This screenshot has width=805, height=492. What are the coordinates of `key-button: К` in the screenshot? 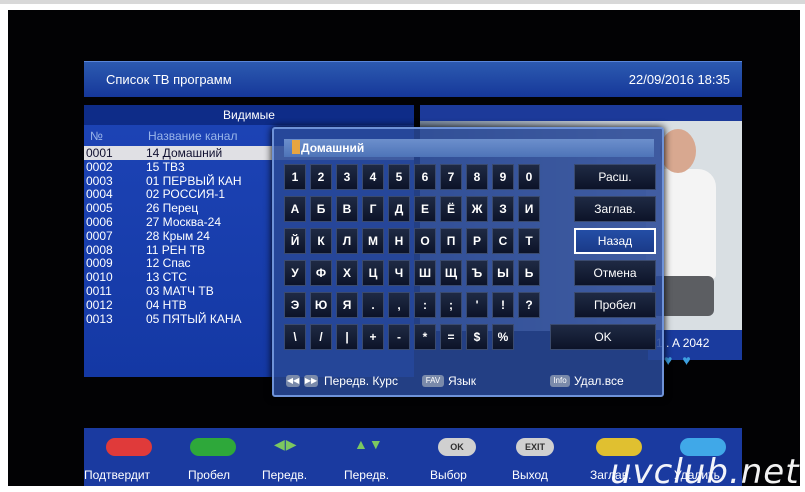 It's located at (321, 241).